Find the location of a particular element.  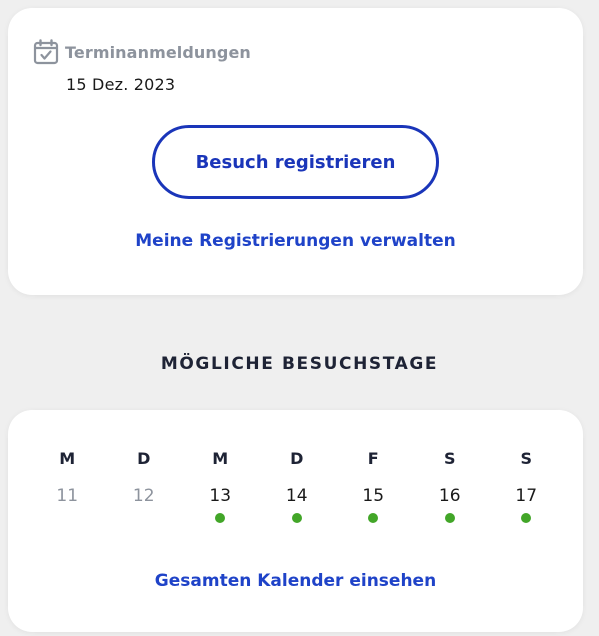

day-letter: F is located at coordinates (373, 458).